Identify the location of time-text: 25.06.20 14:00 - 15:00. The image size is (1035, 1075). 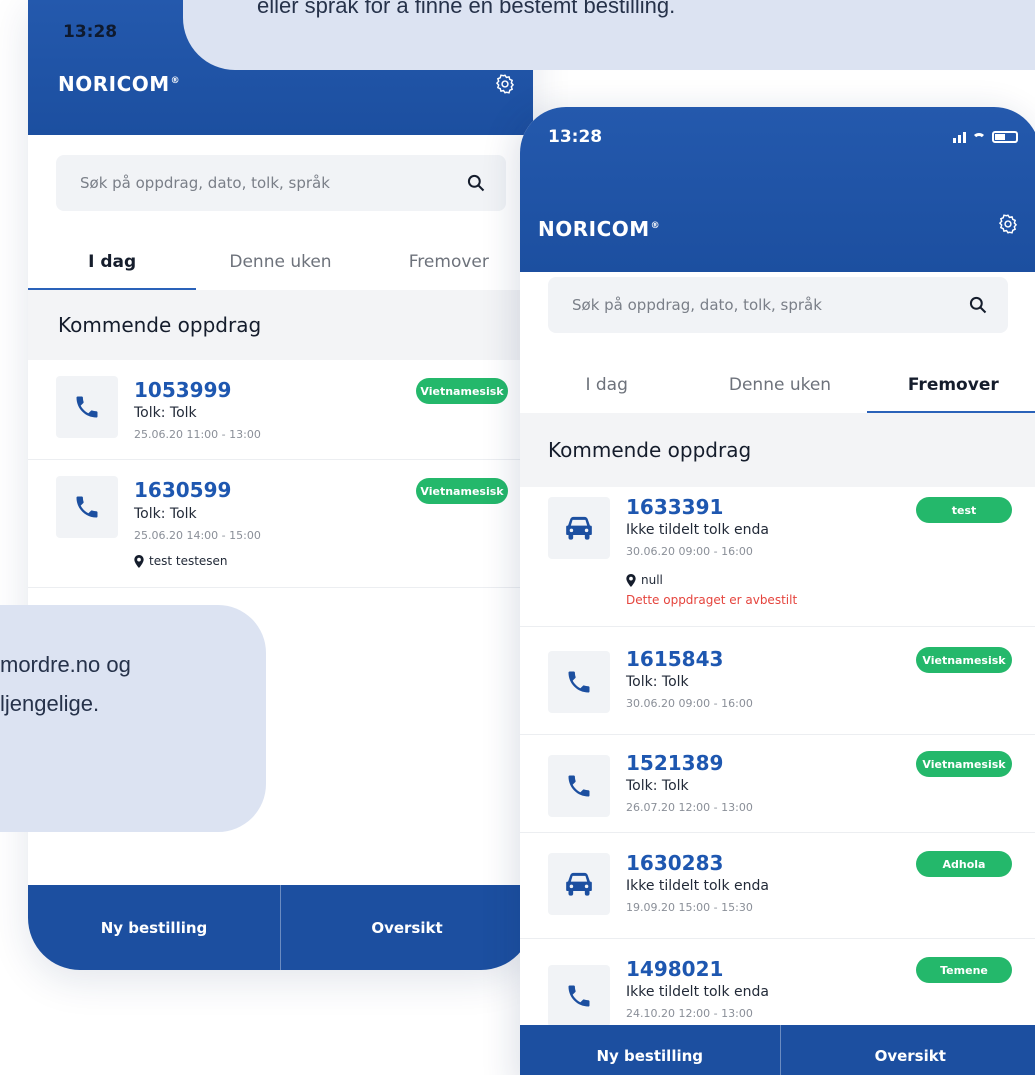
(197, 535).